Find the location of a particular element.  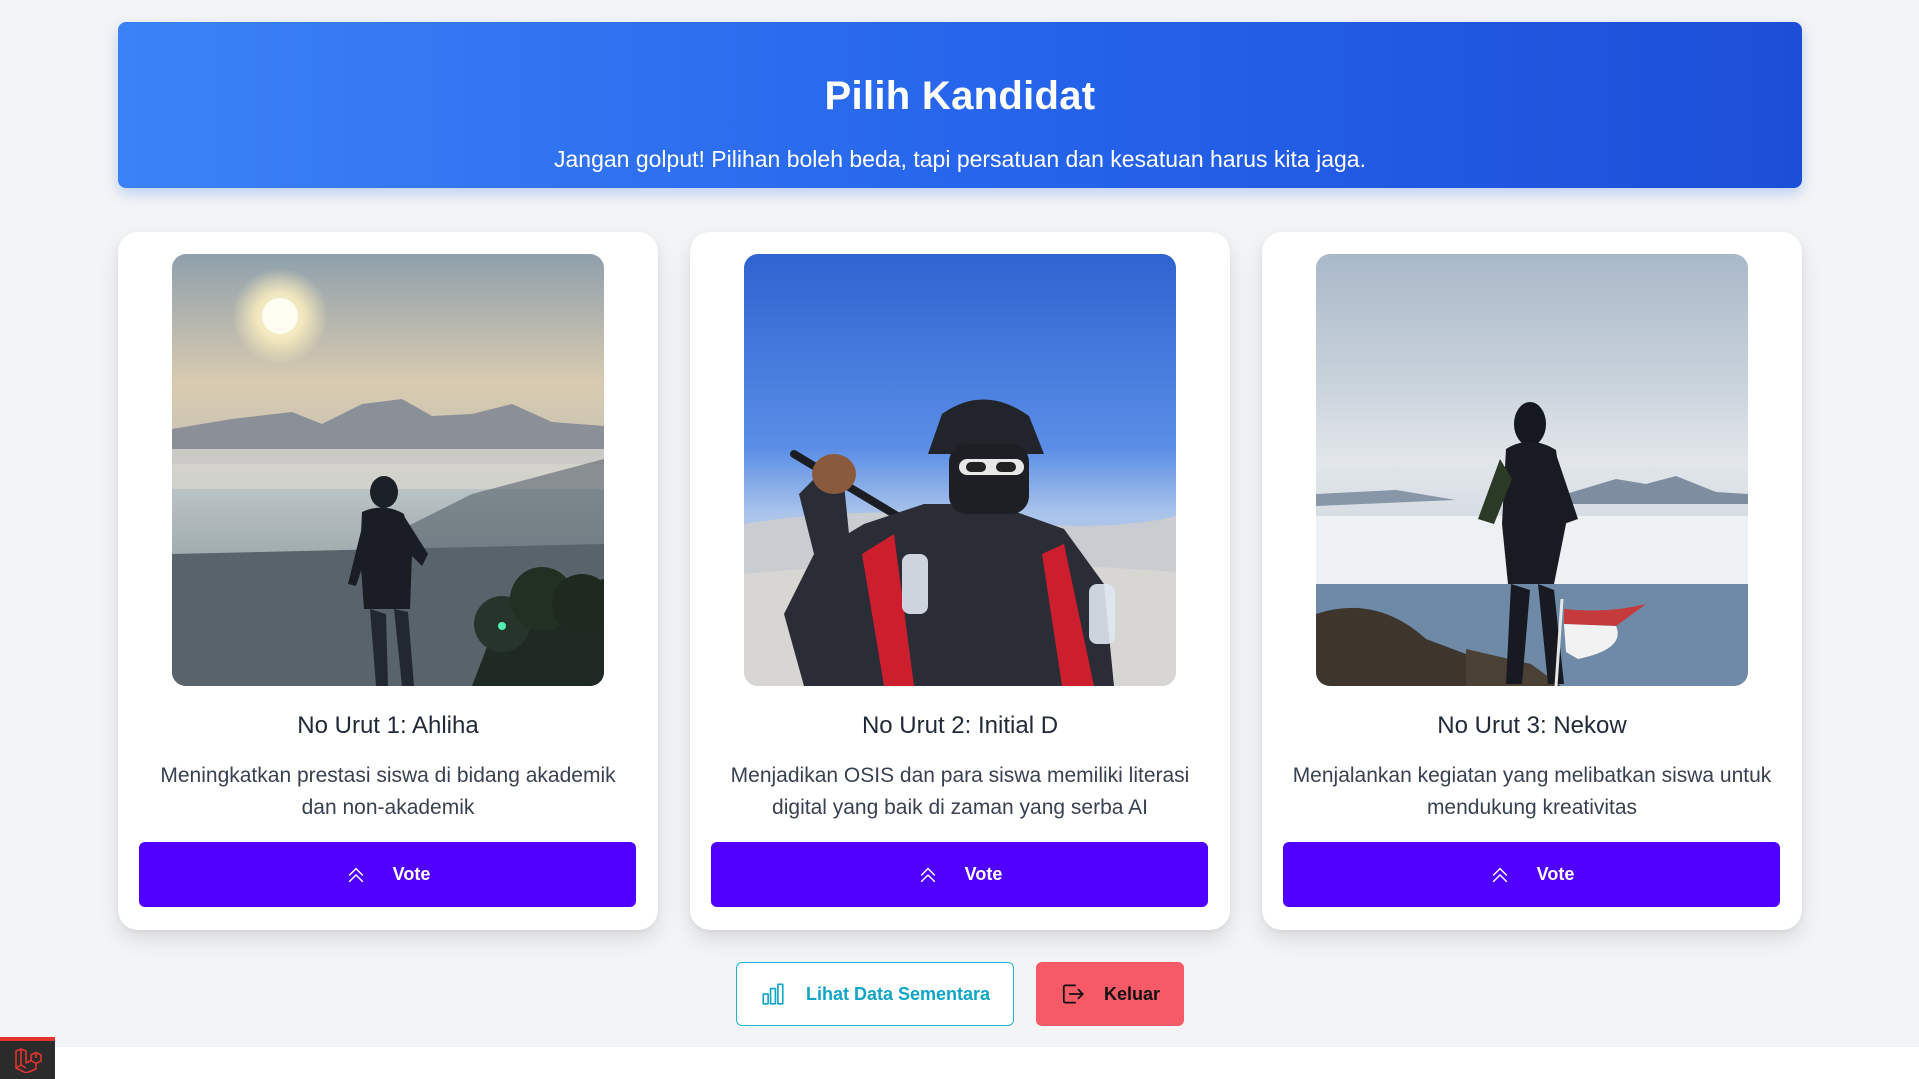

candidate-photo-3-image is located at coordinates (1532, 470).